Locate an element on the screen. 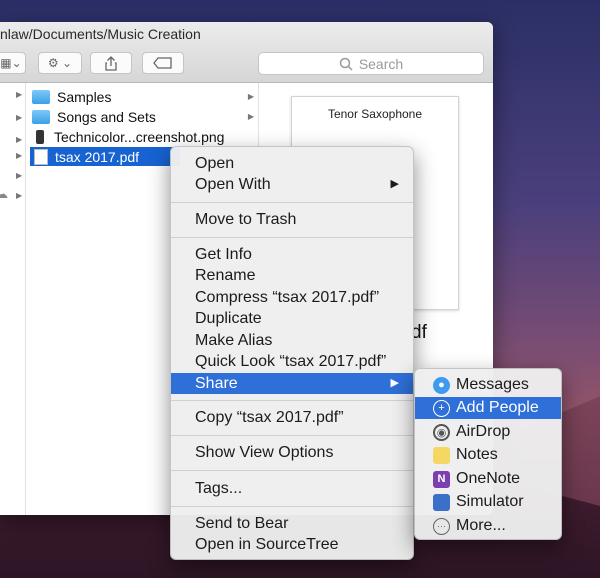 The height and width of the screenshot is (578, 600). share-item-label: Simulator is located at coordinates (490, 501).